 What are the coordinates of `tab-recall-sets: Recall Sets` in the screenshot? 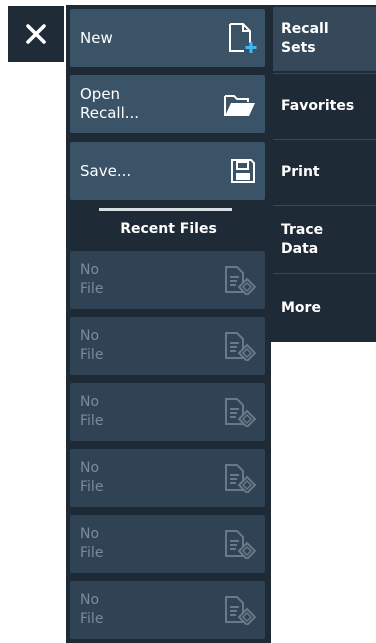 It's located at (324, 39).